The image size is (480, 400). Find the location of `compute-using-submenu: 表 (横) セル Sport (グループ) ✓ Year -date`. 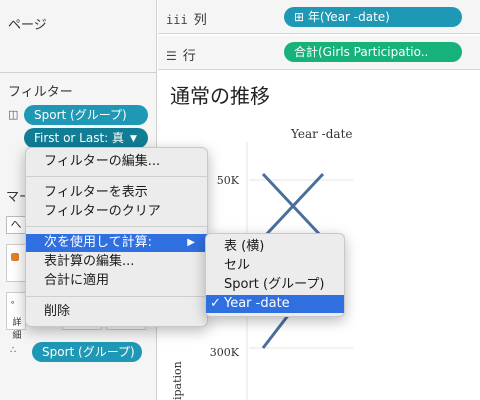

compute-using-submenu: 表 (横) セル Sport (グループ) ✓ Year -date is located at coordinates (275, 275).